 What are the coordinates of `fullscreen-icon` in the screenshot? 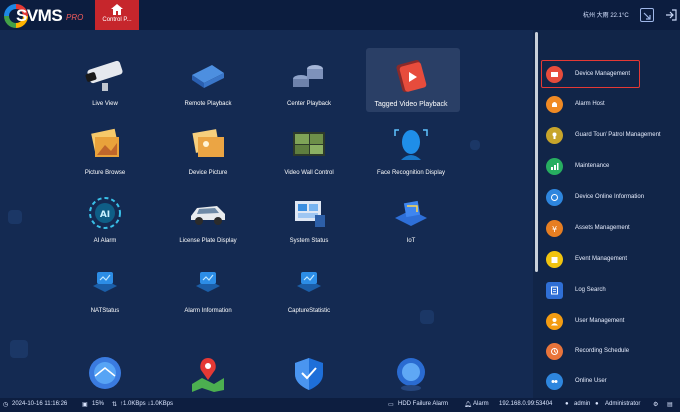 It's located at (647, 15).